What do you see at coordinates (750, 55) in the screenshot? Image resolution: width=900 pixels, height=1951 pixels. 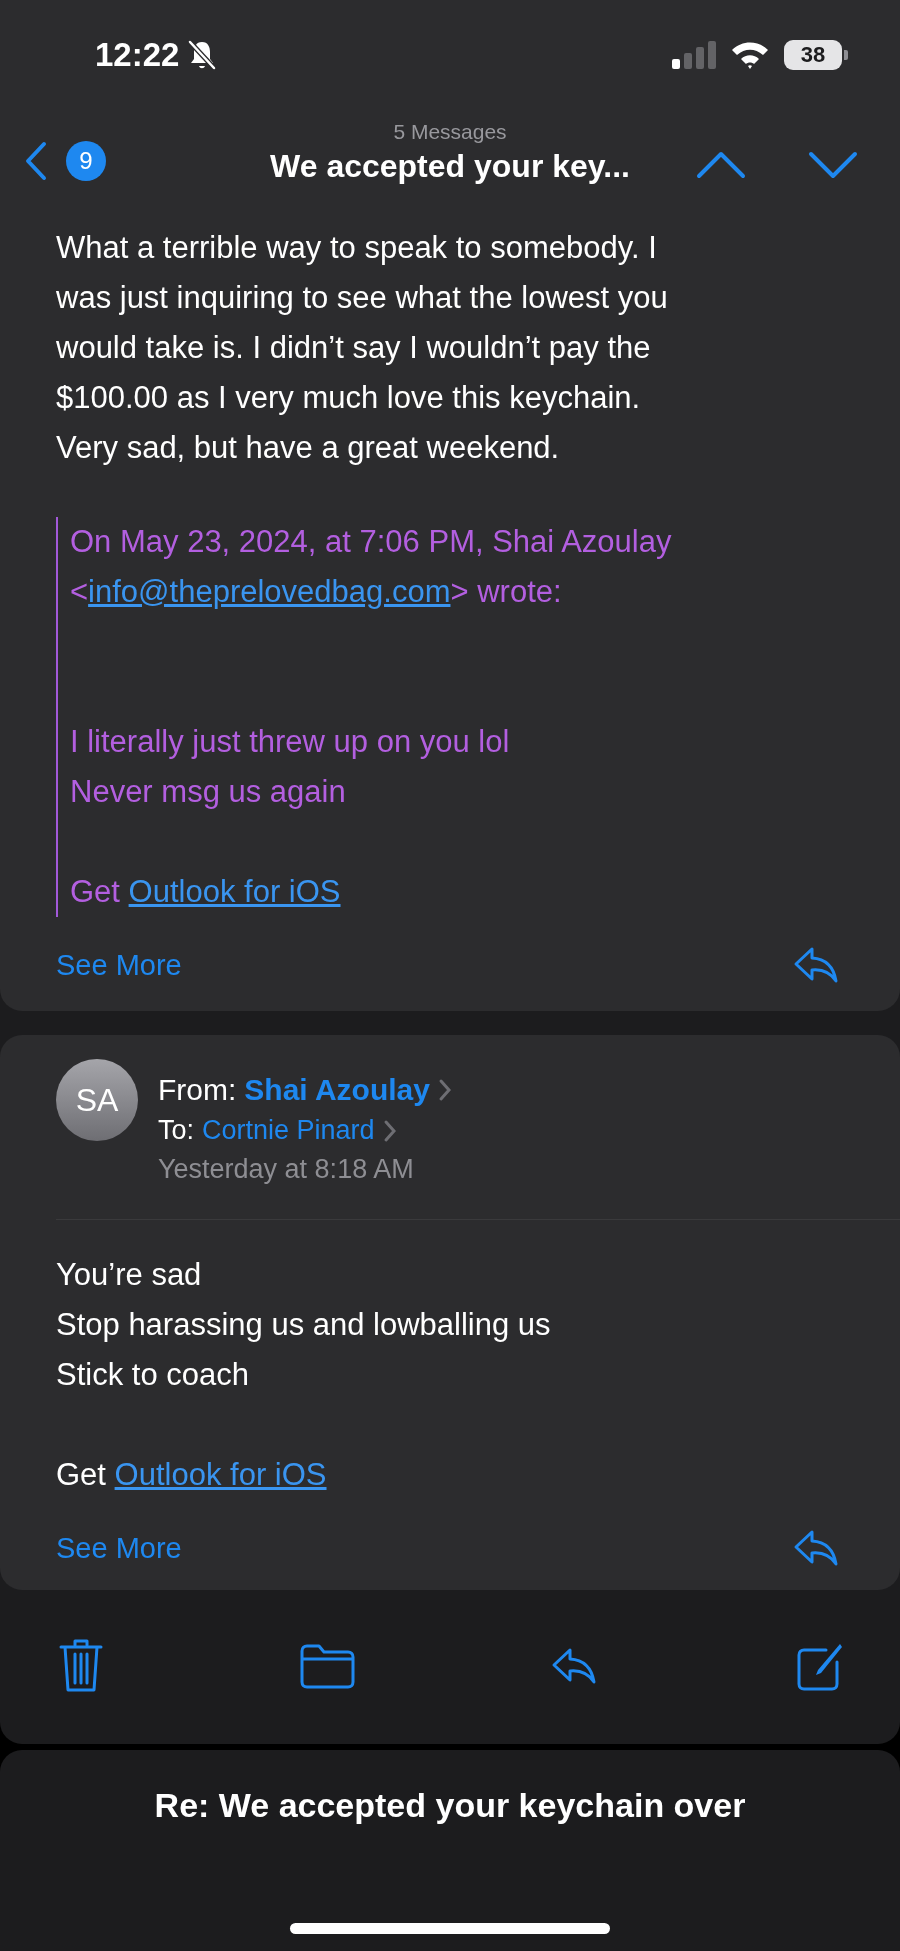 I see `wifi-icon` at bounding box center [750, 55].